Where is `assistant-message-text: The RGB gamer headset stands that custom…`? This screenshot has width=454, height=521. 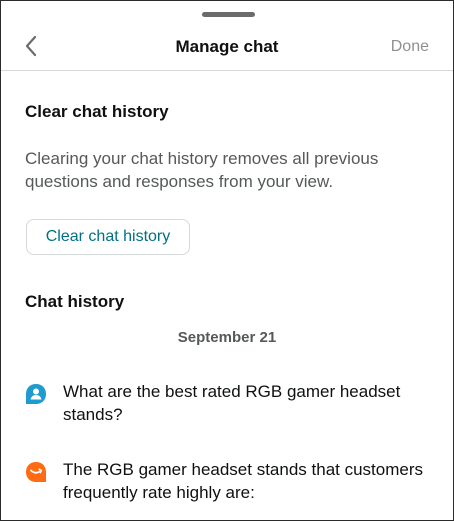
assistant-message-text: The RGB gamer headset stands that custom… is located at coordinates (243, 481).